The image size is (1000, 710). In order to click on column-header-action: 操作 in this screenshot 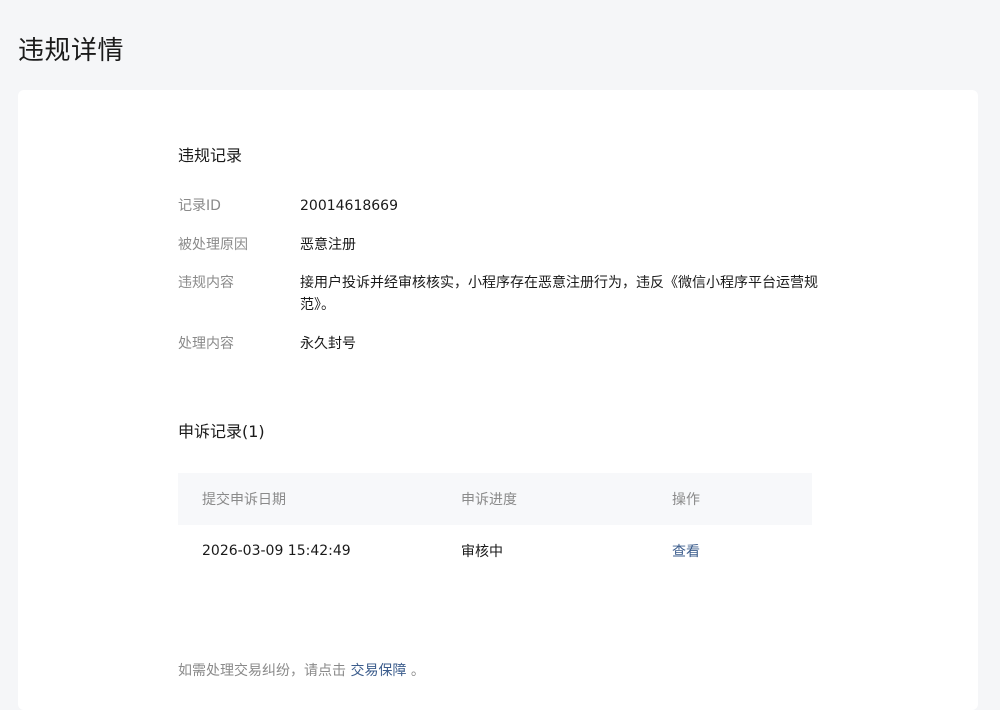, I will do `click(686, 500)`.